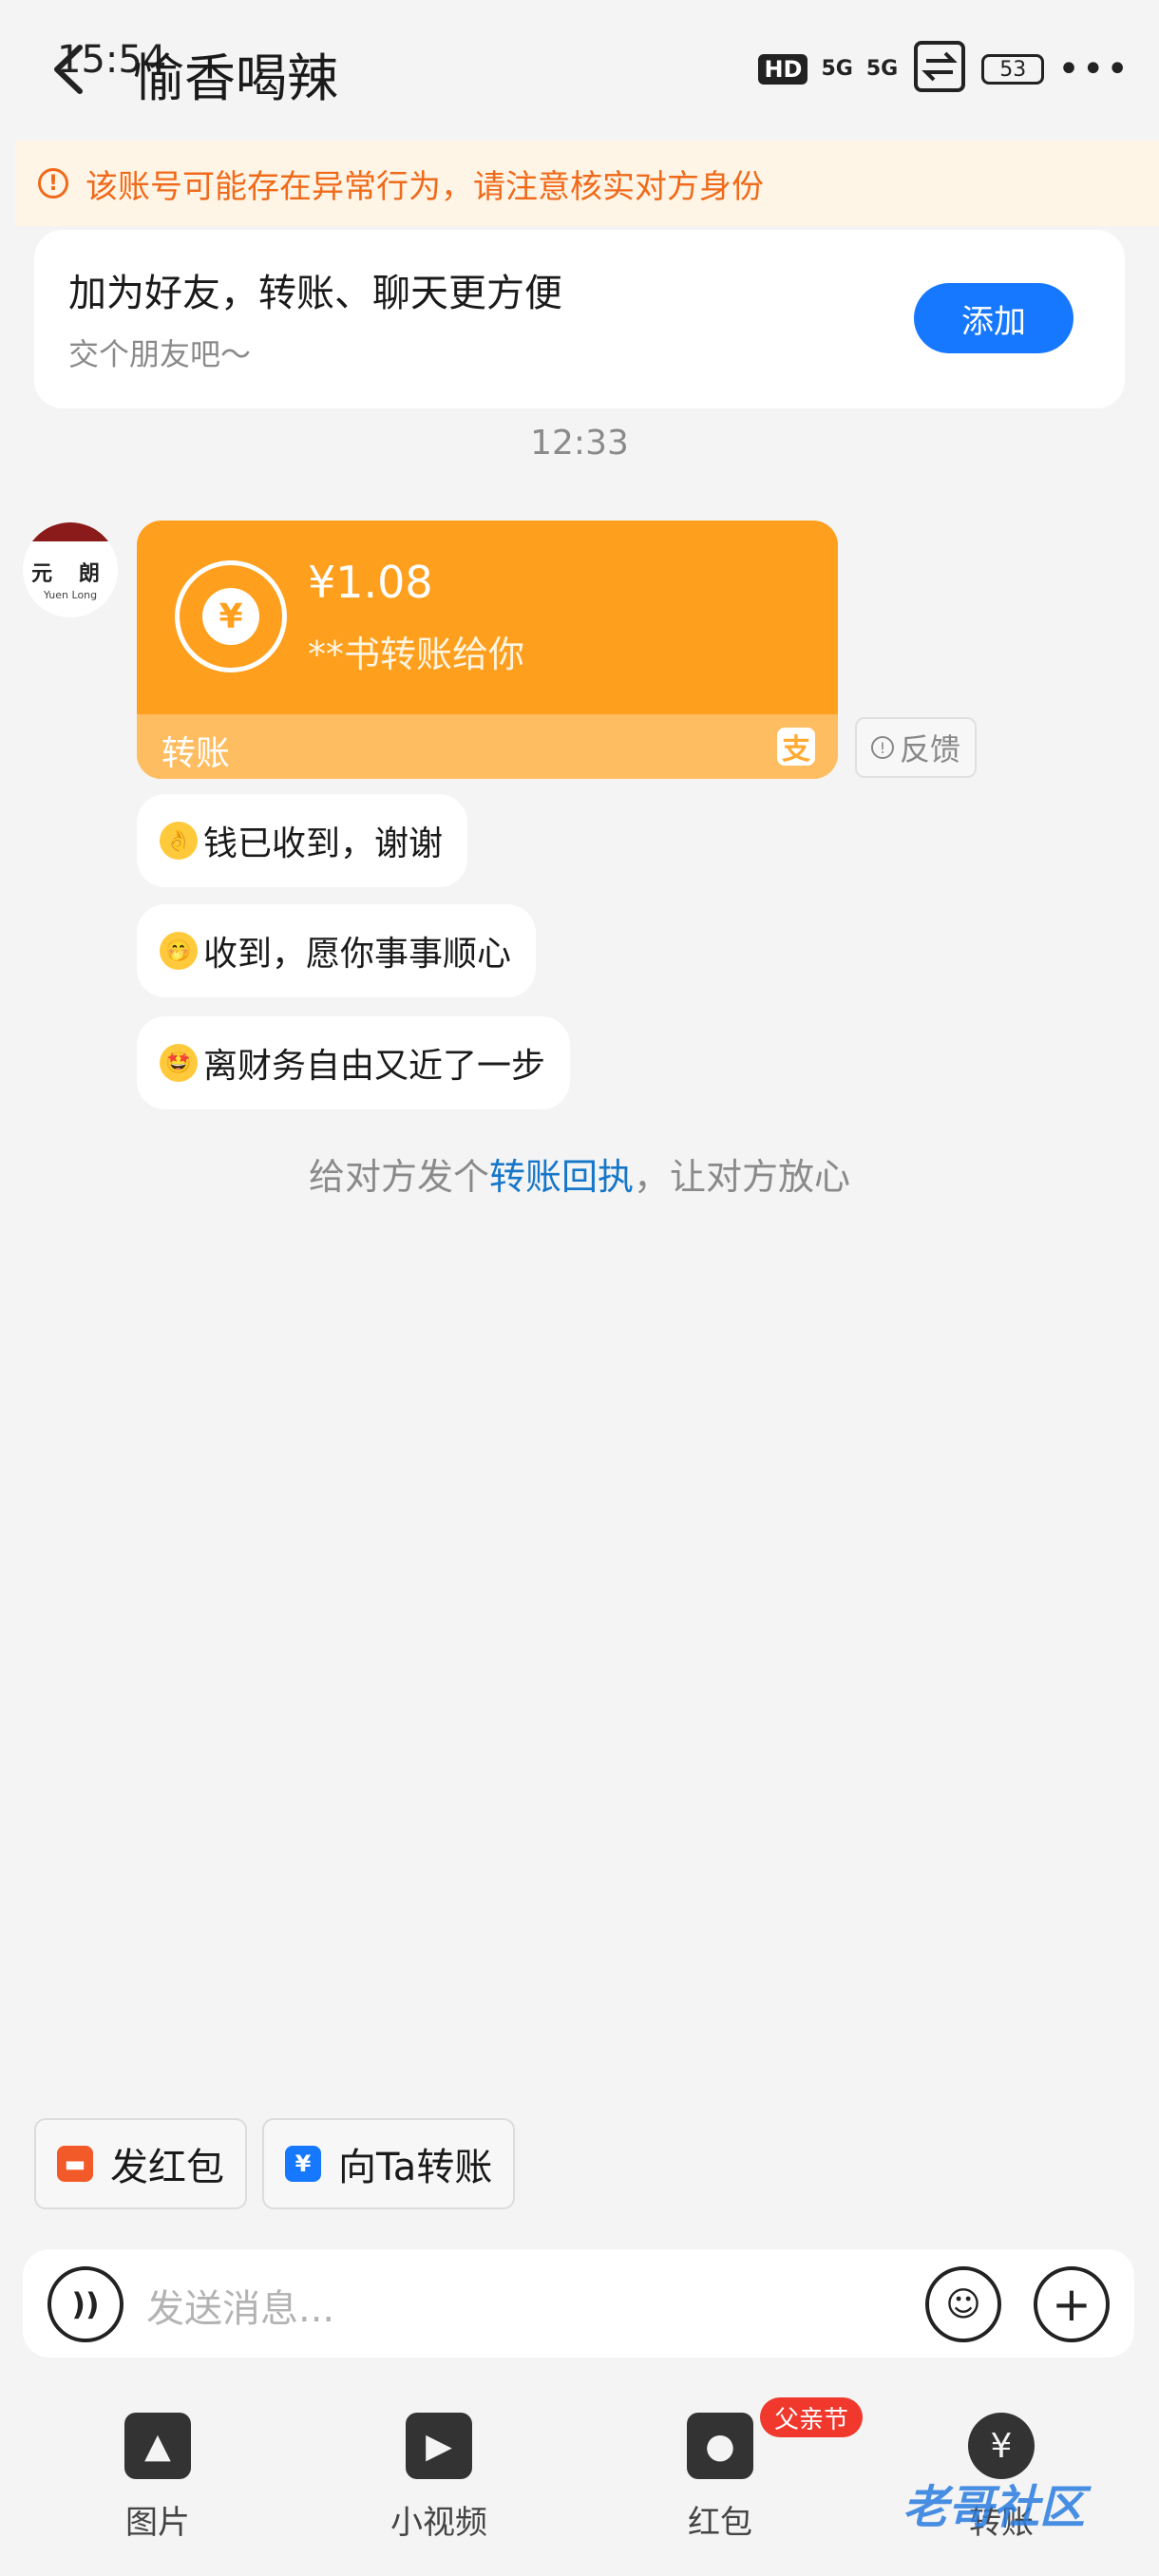 Image resolution: width=1159 pixels, height=2576 pixels. I want to click on add-friend-button: 添加, so click(994, 318).